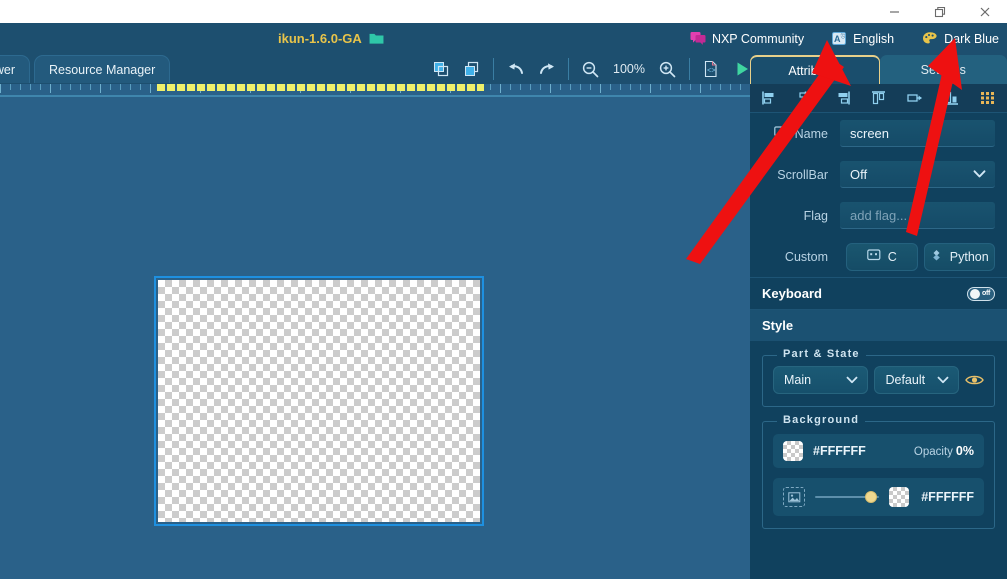 This screenshot has width=1007, height=579. Describe the element at coordinates (781, 133) in the screenshot. I see `monitor-icon` at that location.